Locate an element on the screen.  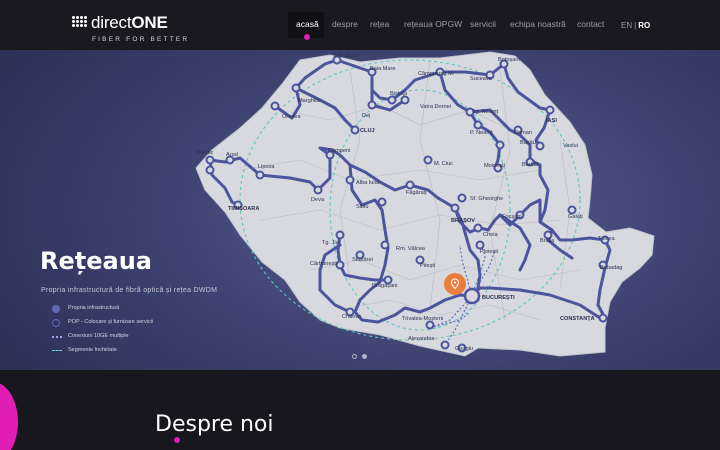
nav-item-servicii: servicii is located at coordinates (483, 24).